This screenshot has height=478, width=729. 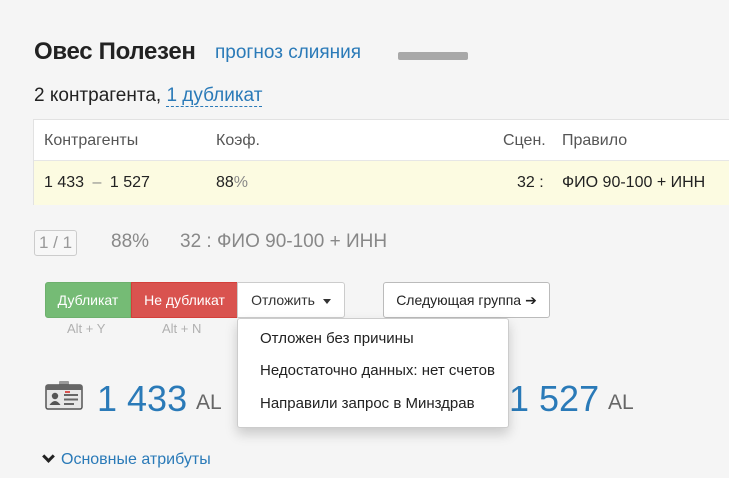 What do you see at coordinates (381, 140) in the screenshot?
I see `table-header: Контрагенты Коэф. Сцен. Правило` at bounding box center [381, 140].